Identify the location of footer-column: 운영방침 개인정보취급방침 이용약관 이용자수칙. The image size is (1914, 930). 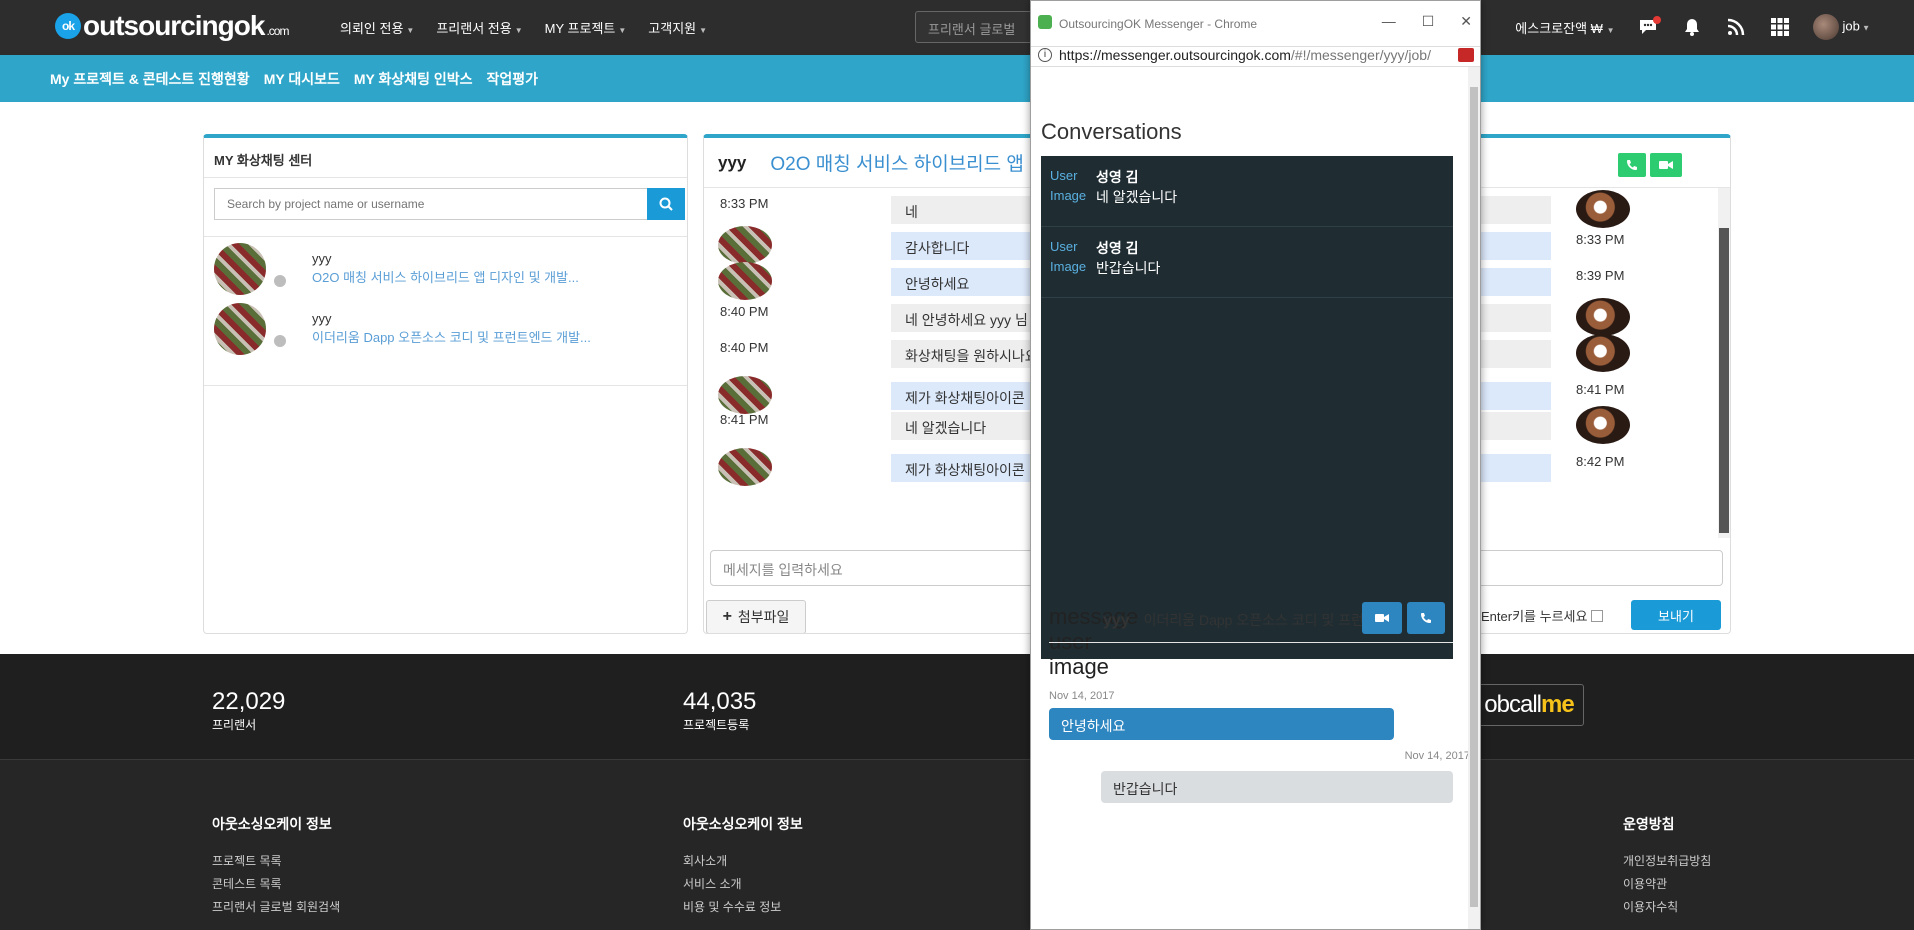
(1667, 867).